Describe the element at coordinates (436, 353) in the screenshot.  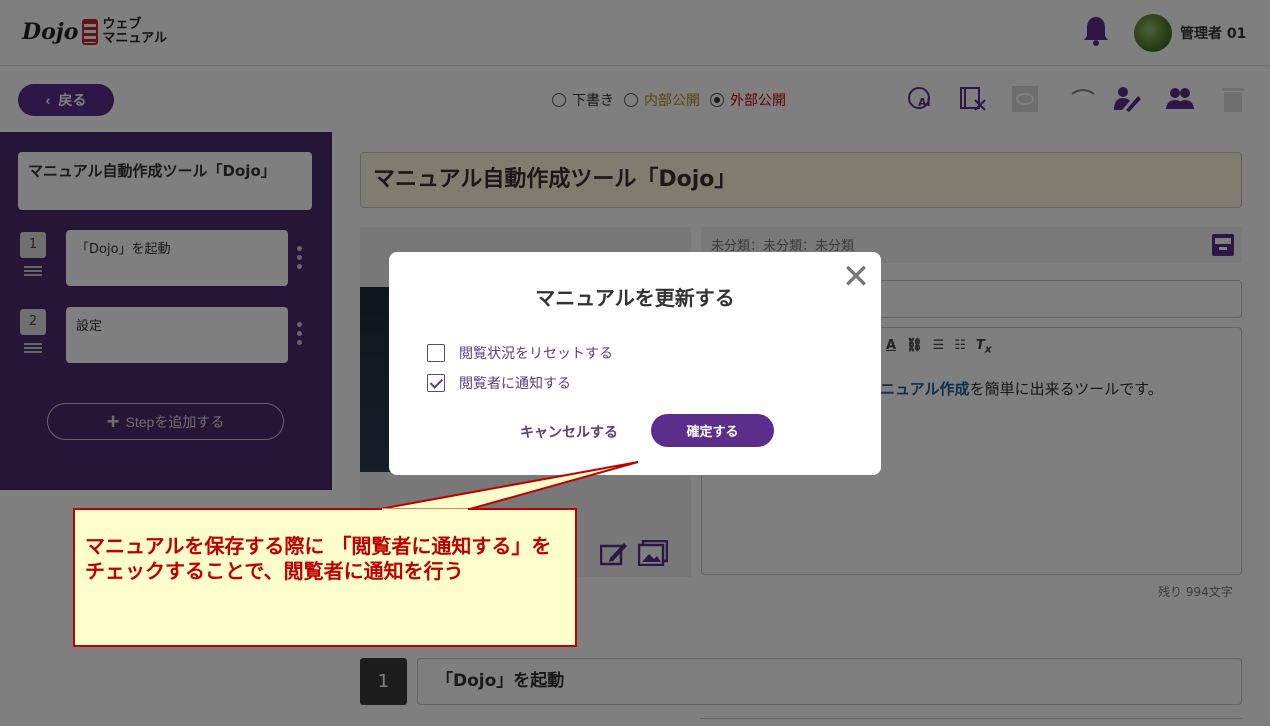
I see `reset-view-status-checkbox` at that location.